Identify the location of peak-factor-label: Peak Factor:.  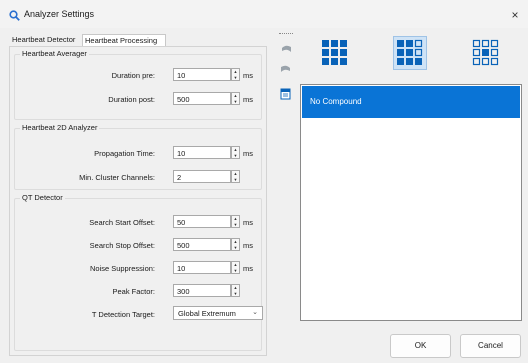
(133, 291).